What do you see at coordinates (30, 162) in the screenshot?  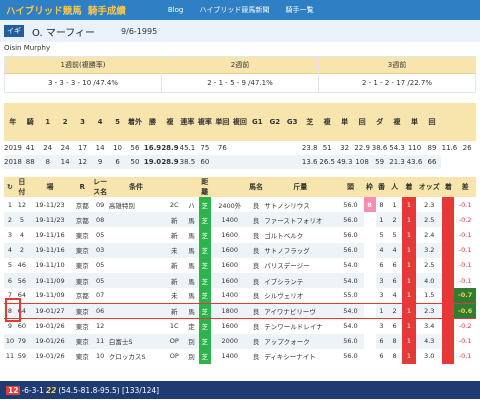 I see `yearly-cell: 88` at bounding box center [30, 162].